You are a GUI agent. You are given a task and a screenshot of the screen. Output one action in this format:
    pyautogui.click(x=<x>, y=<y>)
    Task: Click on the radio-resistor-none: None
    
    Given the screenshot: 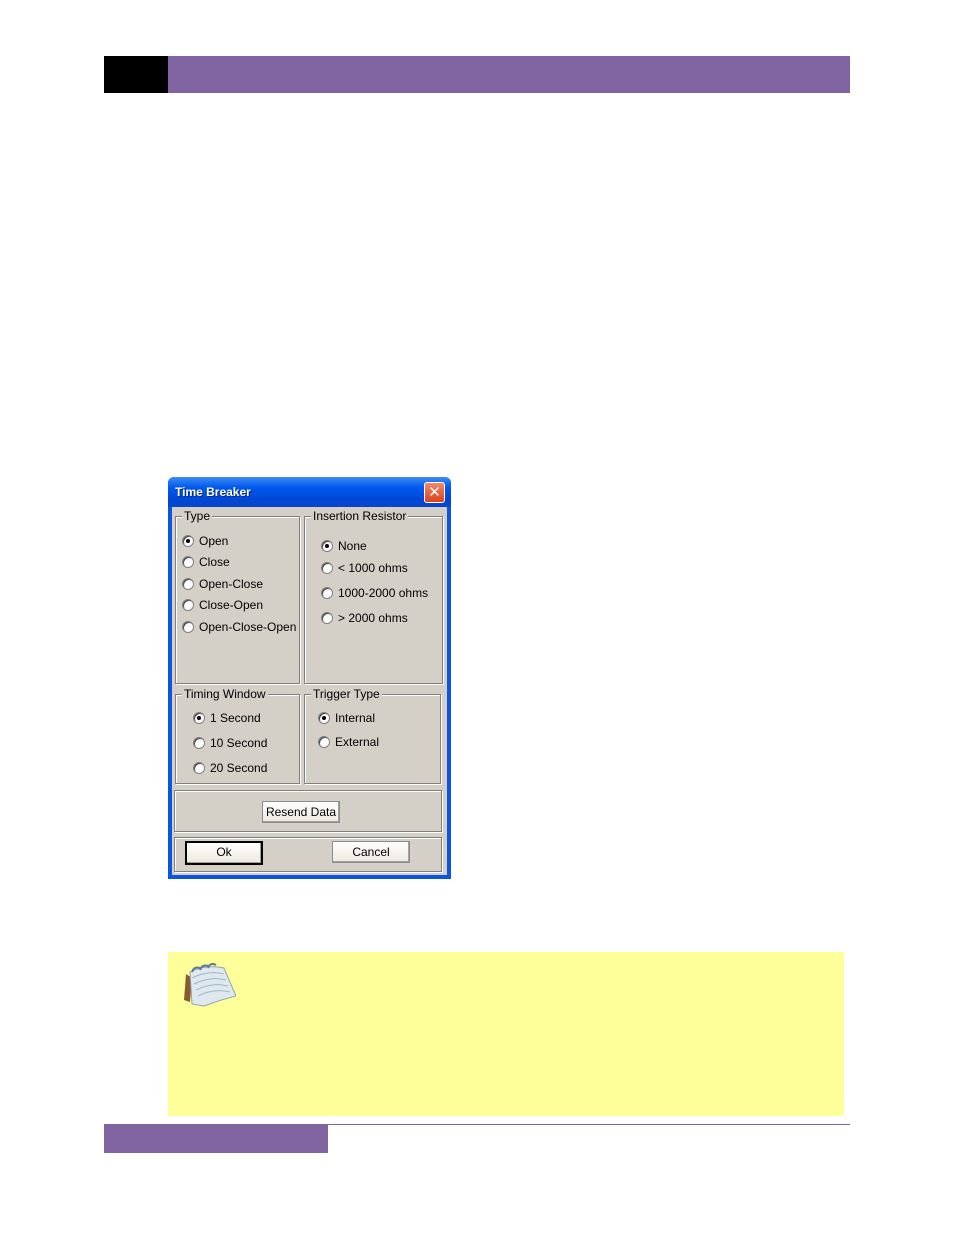 What is the action you would take?
    pyautogui.click(x=344, y=546)
    